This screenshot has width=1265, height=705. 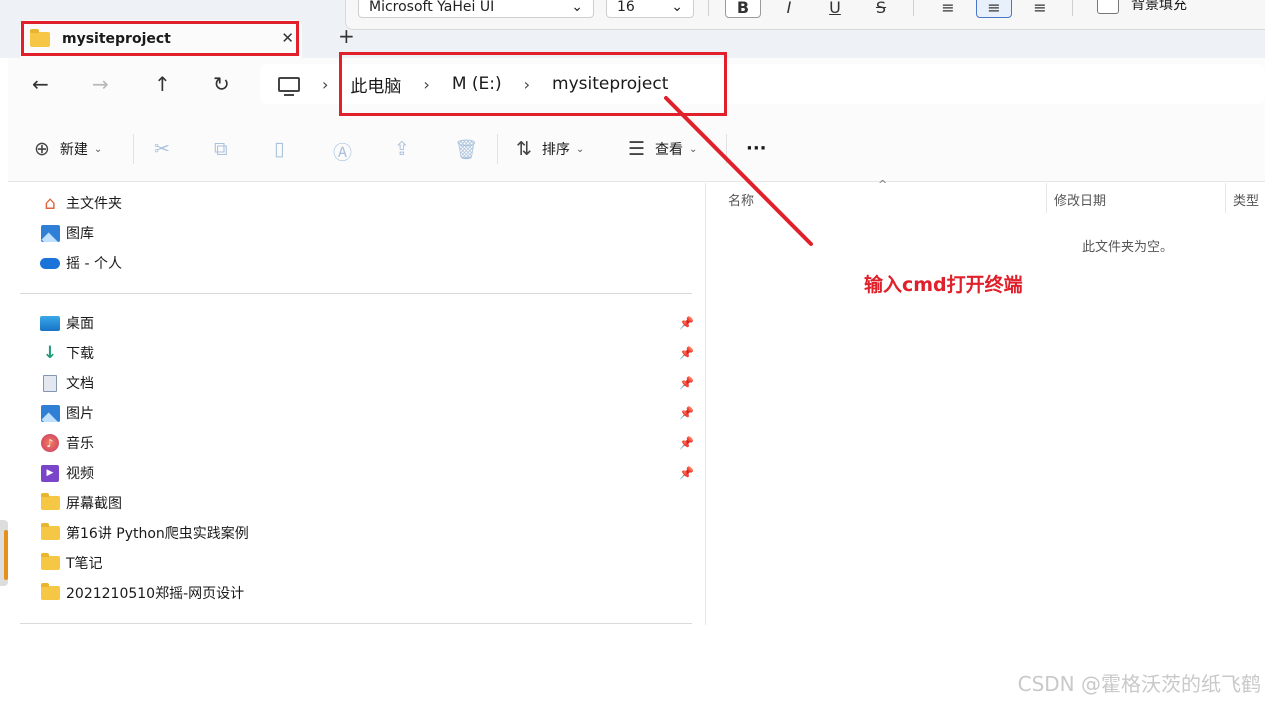 I want to click on sidebar-item-label: 视频, so click(x=80, y=474).